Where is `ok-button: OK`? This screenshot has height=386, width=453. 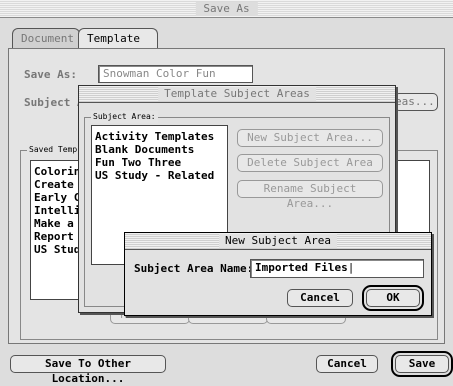
ok-button: OK is located at coordinates (393, 298).